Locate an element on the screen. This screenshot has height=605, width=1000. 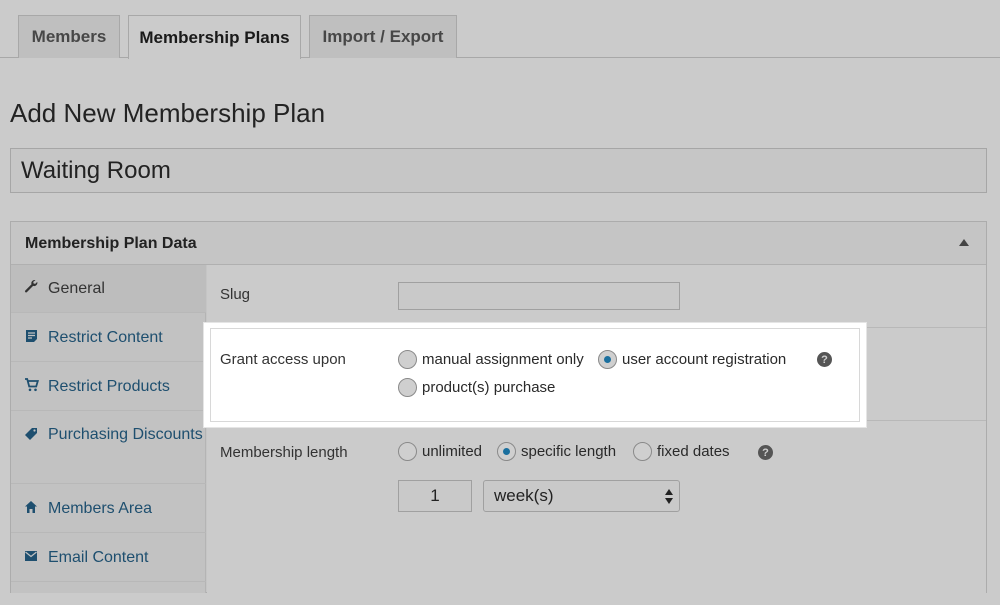
sidebar-item-label: Email Content is located at coordinates (98, 557).